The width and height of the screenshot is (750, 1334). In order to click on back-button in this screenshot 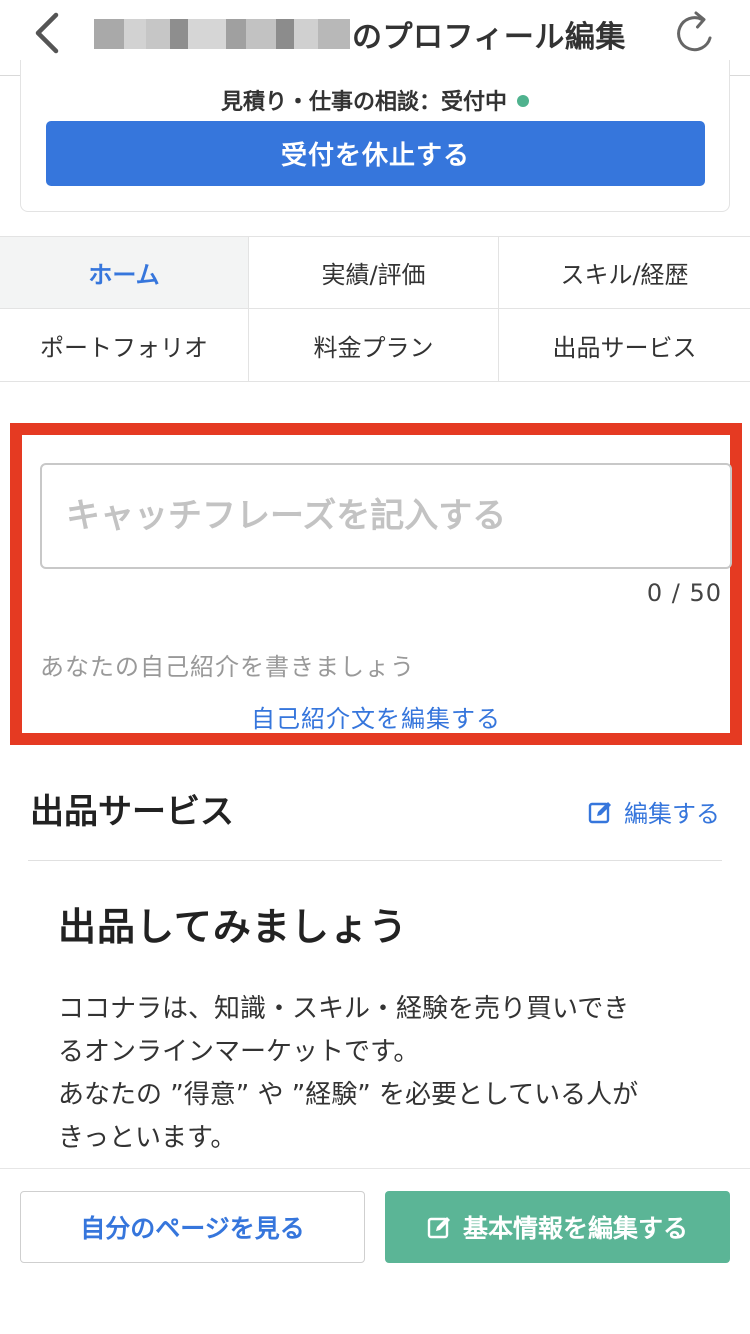, I will do `click(47, 33)`.